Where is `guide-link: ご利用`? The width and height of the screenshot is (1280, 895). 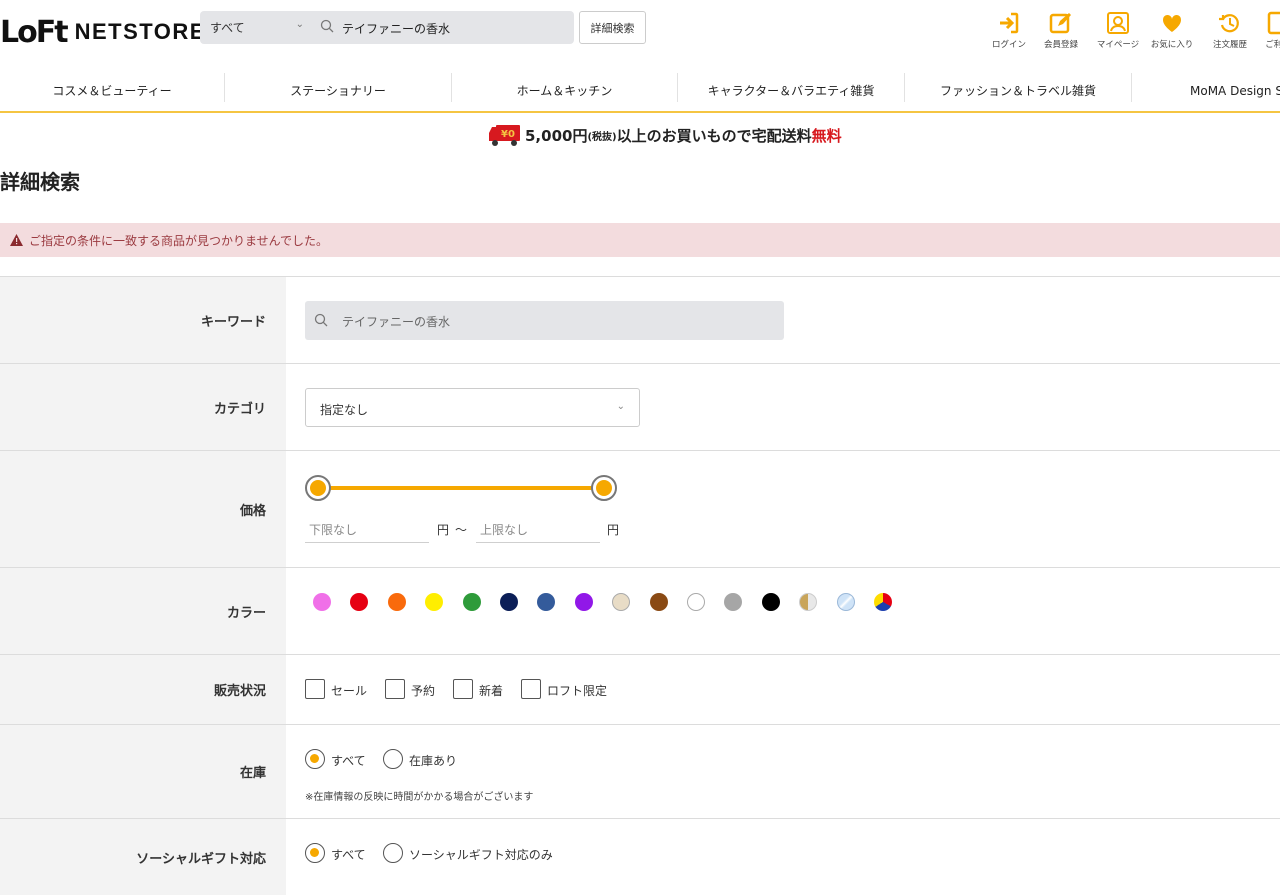 guide-link: ご利用 is located at coordinates (1264, 30).